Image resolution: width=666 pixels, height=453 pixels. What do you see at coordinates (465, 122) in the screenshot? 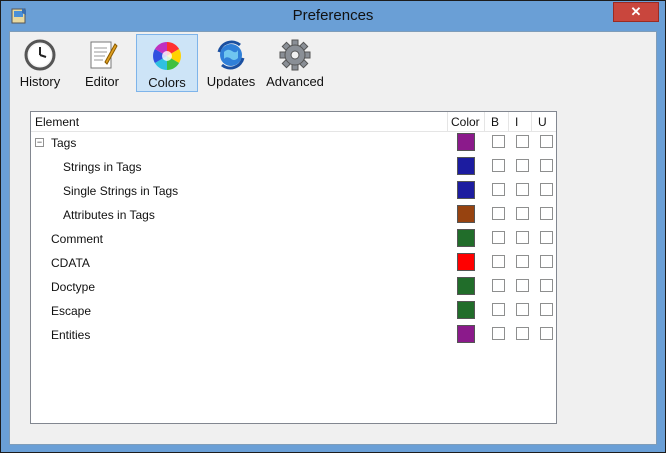
I see `header-color: Color` at bounding box center [465, 122].